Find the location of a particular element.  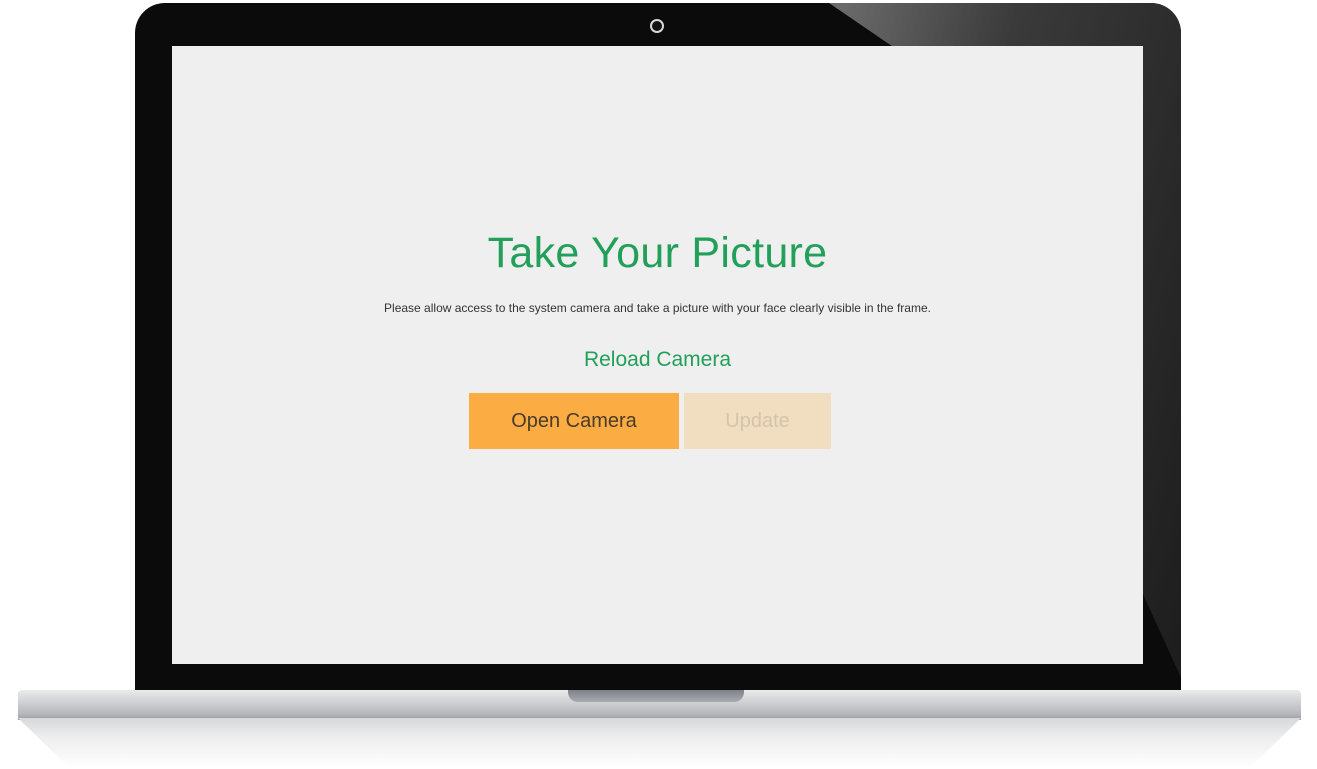

open-camera-button: Open Camera is located at coordinates (574, 421).